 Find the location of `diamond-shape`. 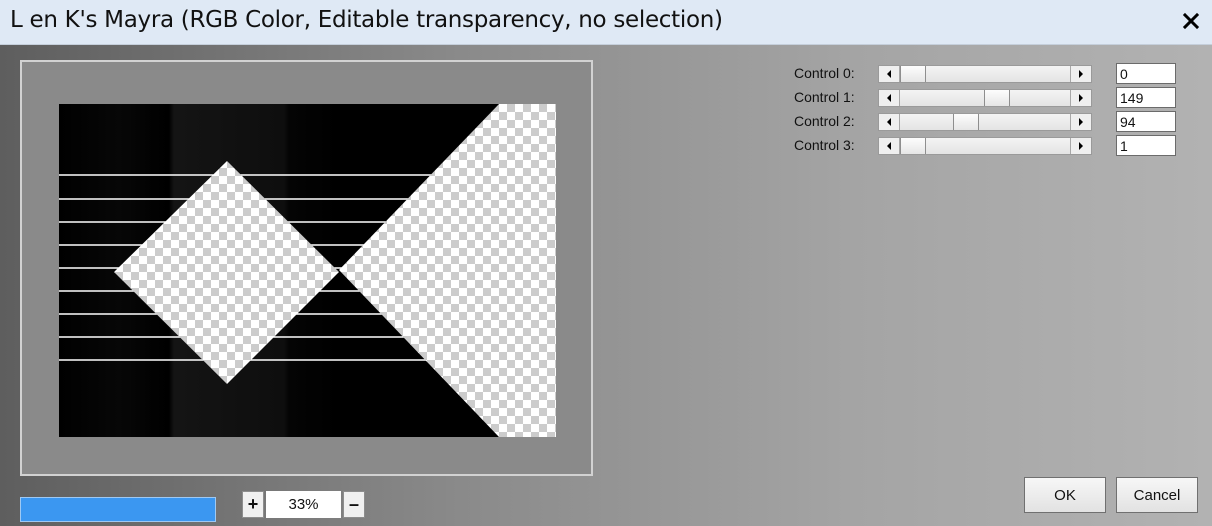

diamond-shape is located at coordinates (226, 272).